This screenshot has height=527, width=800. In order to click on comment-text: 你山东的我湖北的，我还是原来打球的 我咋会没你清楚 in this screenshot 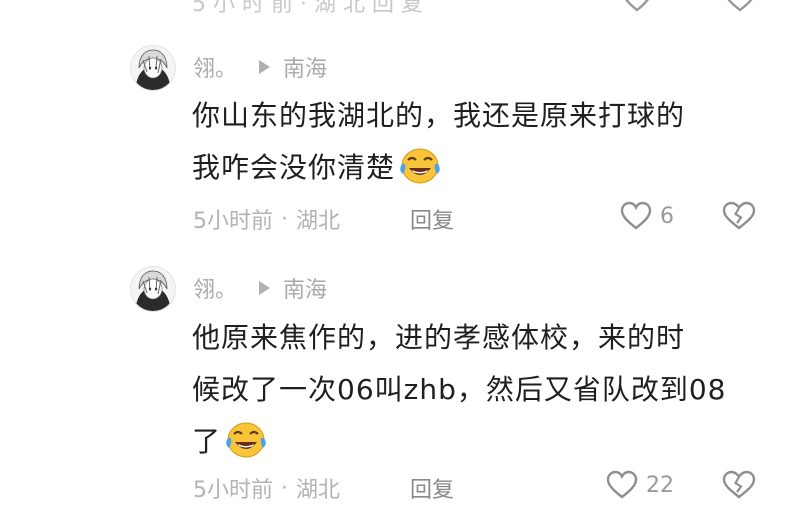, I will do `click(477, 142)`.